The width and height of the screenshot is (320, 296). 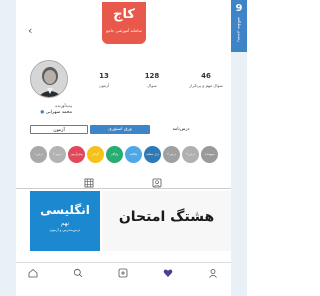 I want to click on stat-label: آزمون, so click(x=104, y=85).